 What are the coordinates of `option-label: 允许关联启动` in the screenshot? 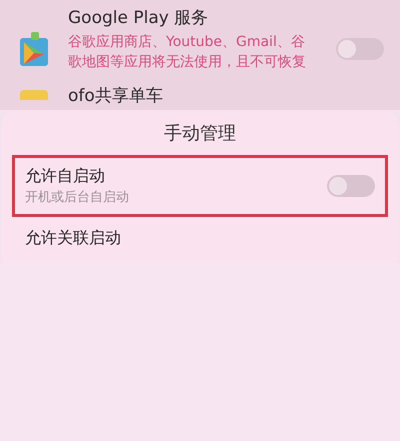 It's located at (73, 238).